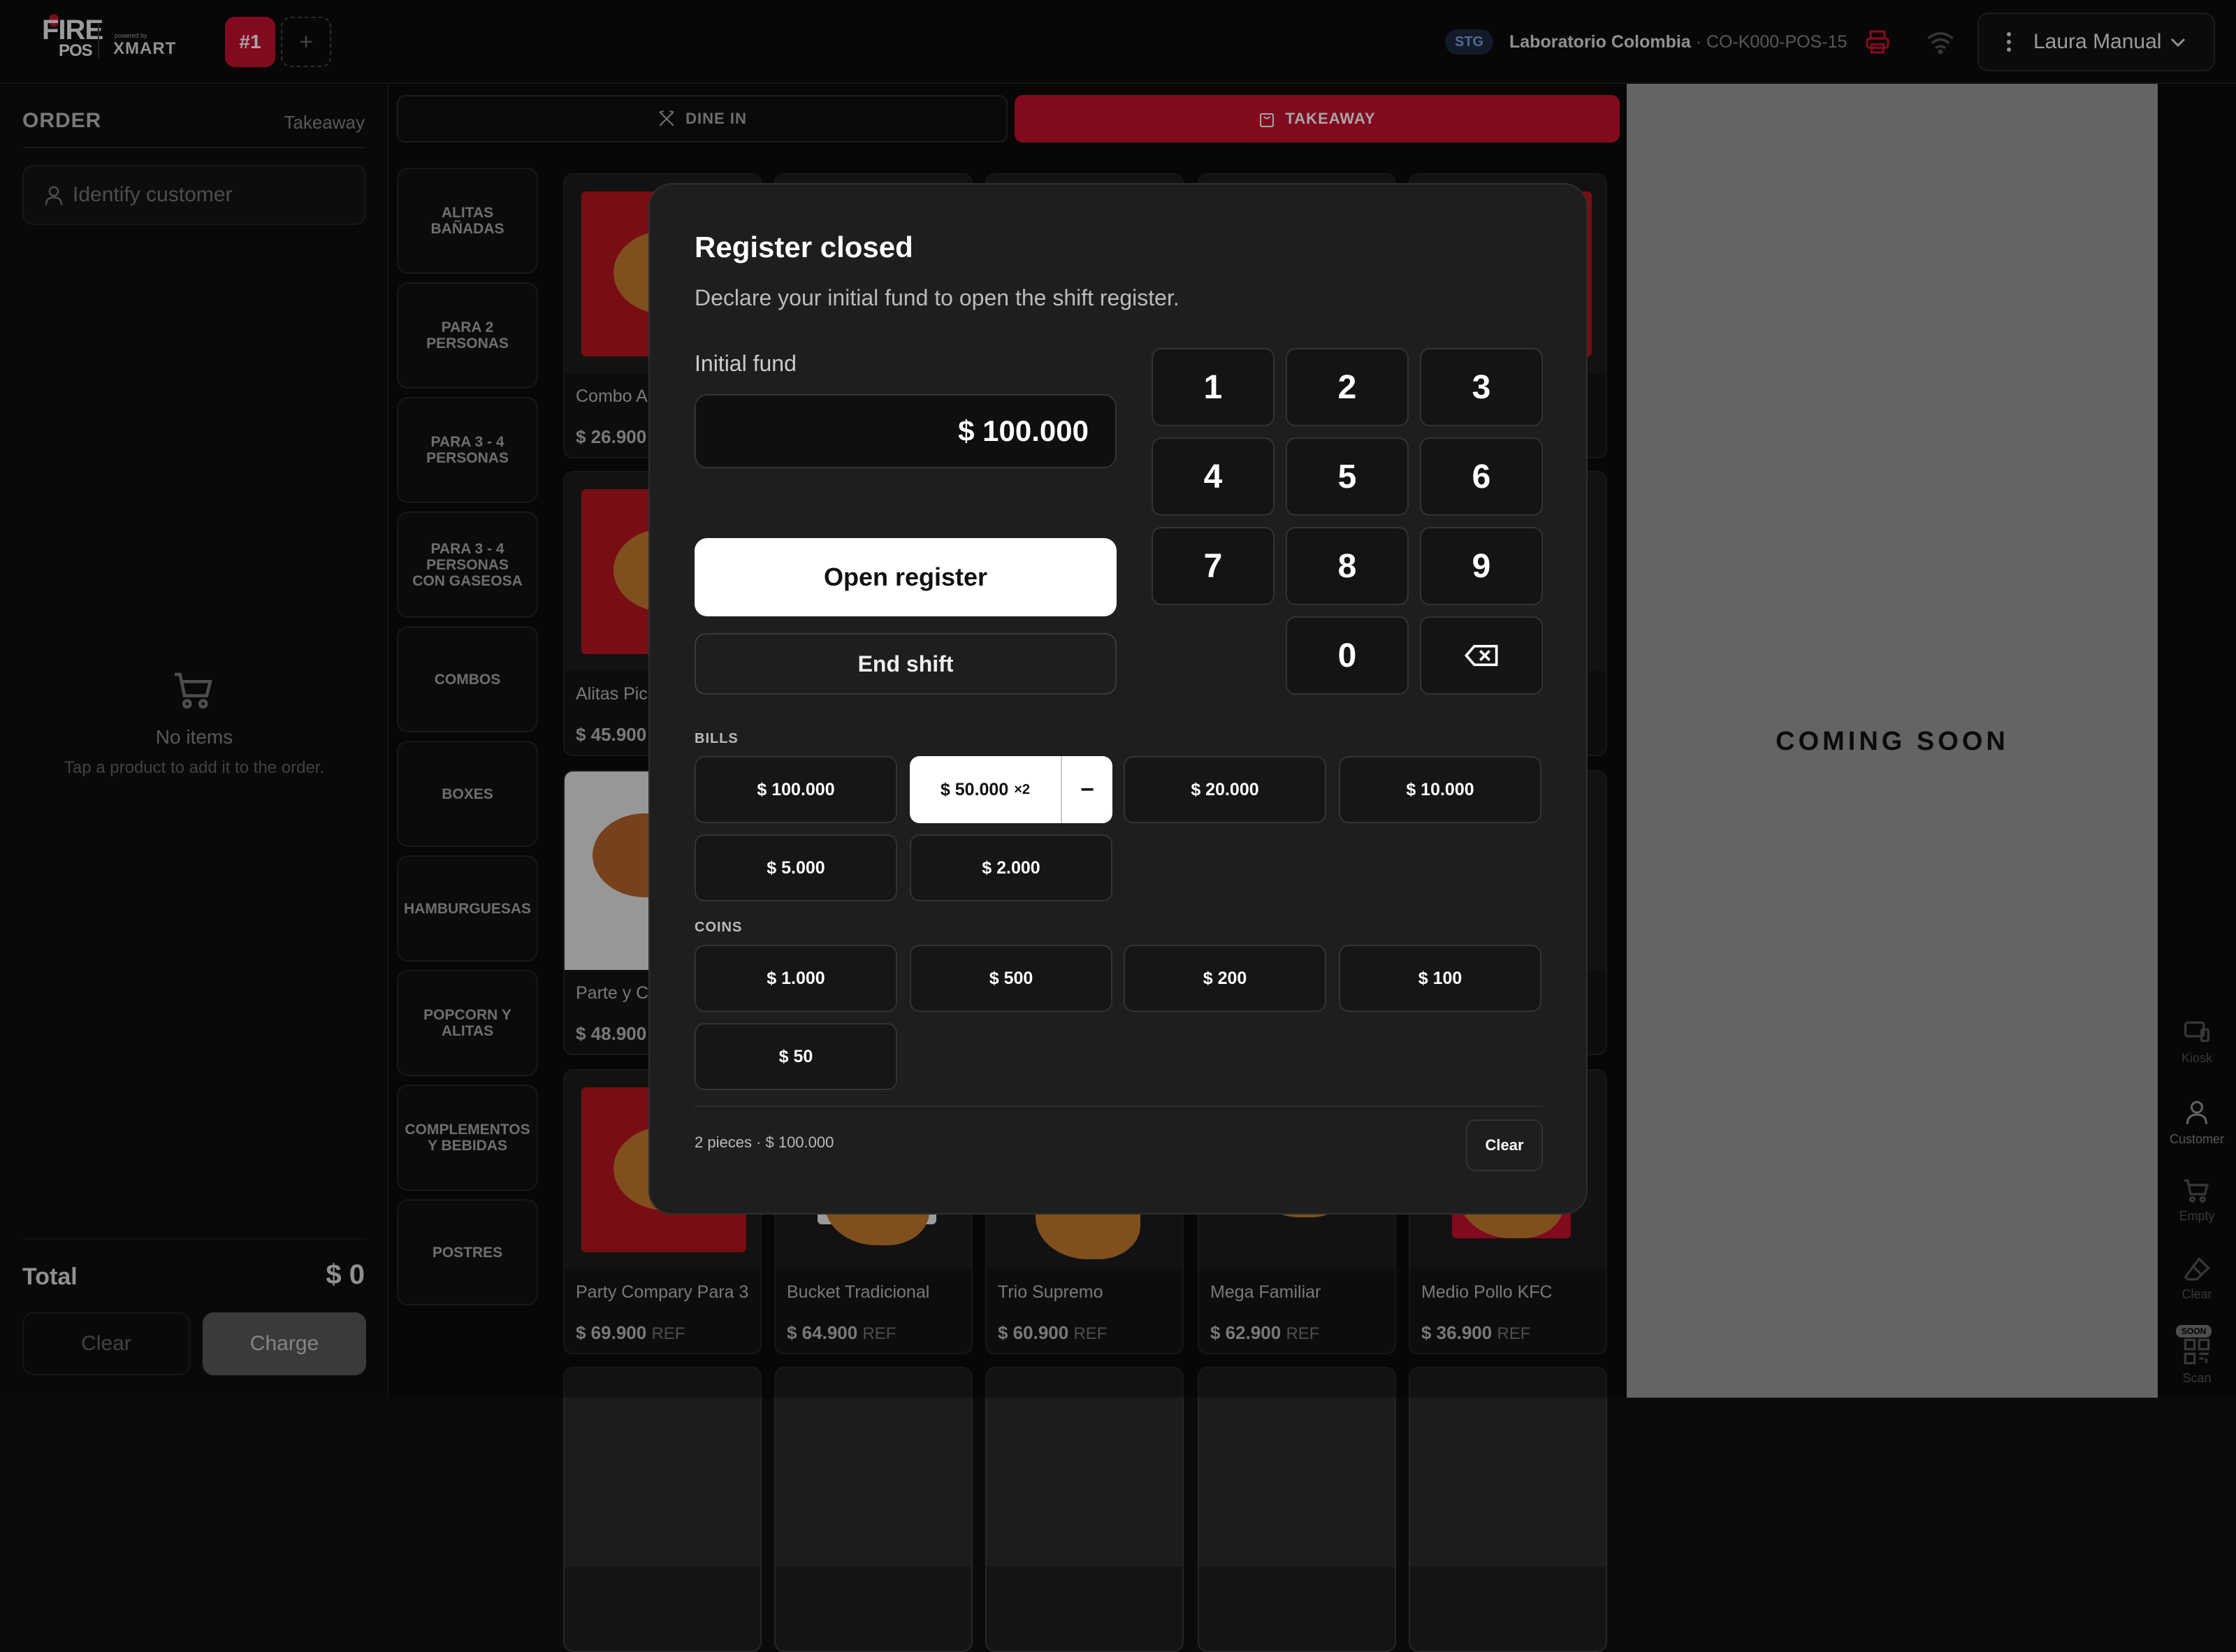 This screenshot has width=2236, height=1652. I want to click on keypad-key-5: 5, so click(1347, 477).